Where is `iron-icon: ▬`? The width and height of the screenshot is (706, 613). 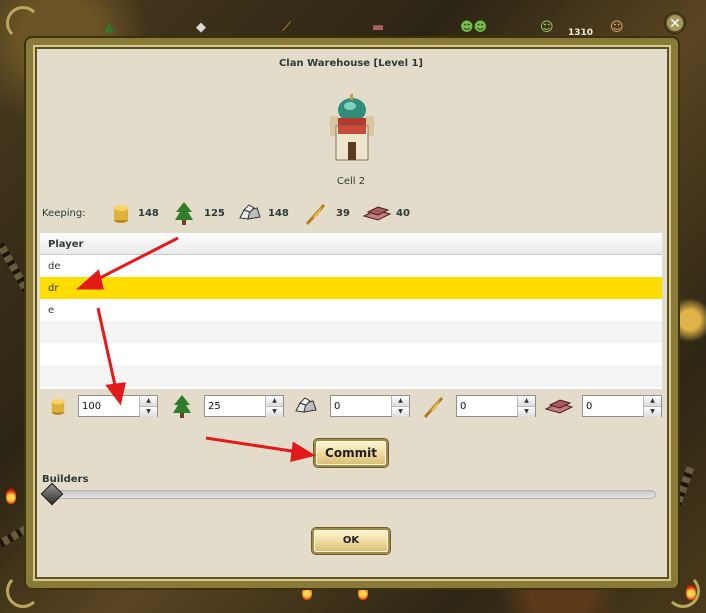
iron-icon: ▬ is located at coordinates (378, 27).